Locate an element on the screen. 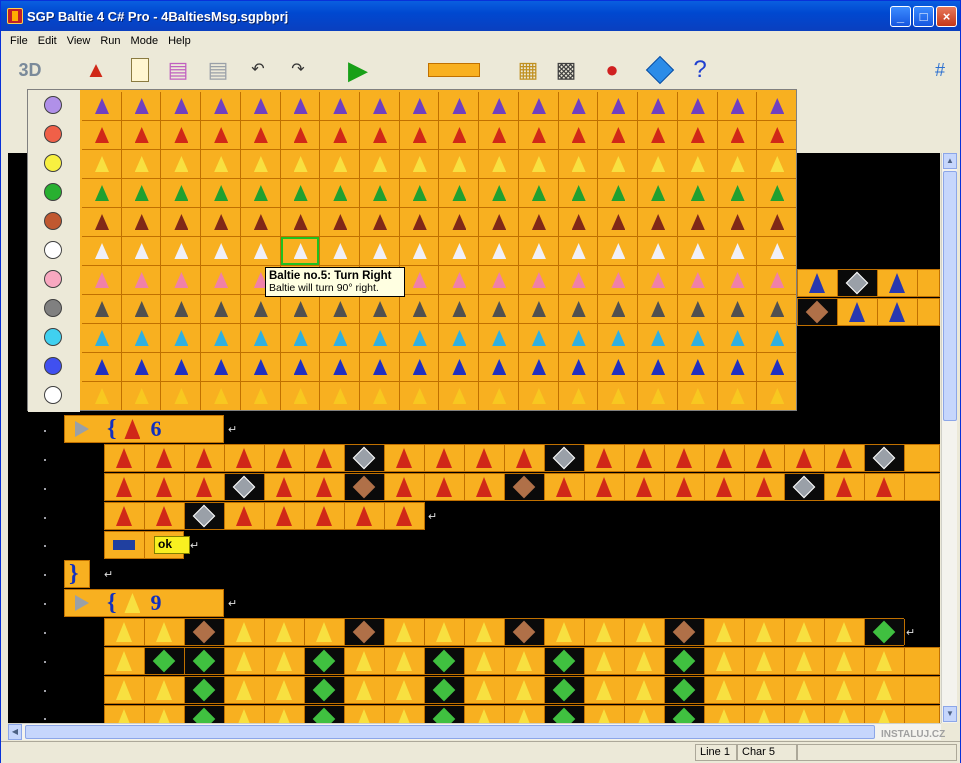 Image resolution: width=961 pixels, height=763 pixels. close-button: × is located at coordinates (946, 16).